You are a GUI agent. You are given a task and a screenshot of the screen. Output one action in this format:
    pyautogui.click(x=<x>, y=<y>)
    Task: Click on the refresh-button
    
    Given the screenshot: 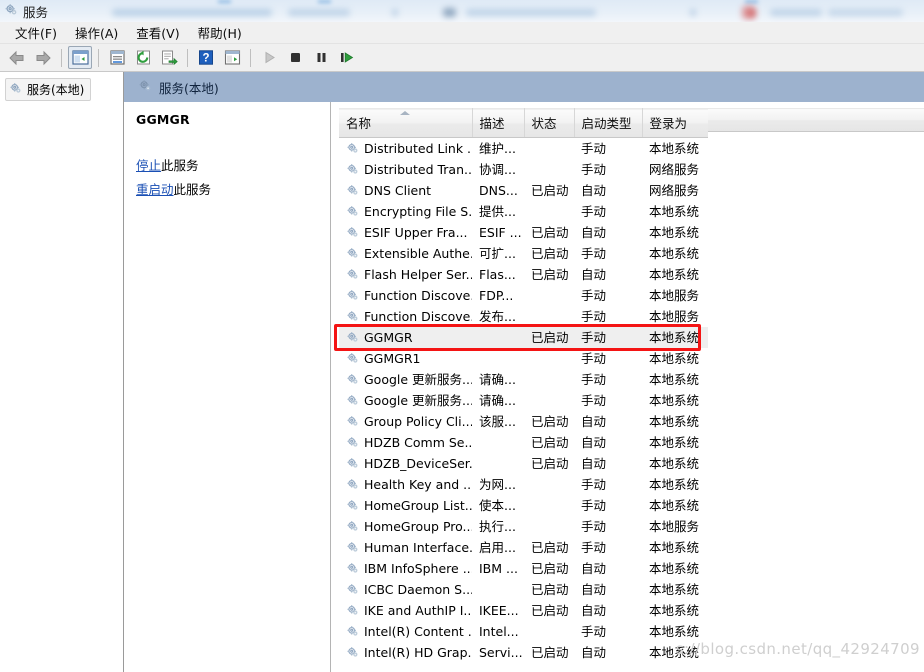 What is the action you would take?
    pyautogui.click(x=143, y=57)
    